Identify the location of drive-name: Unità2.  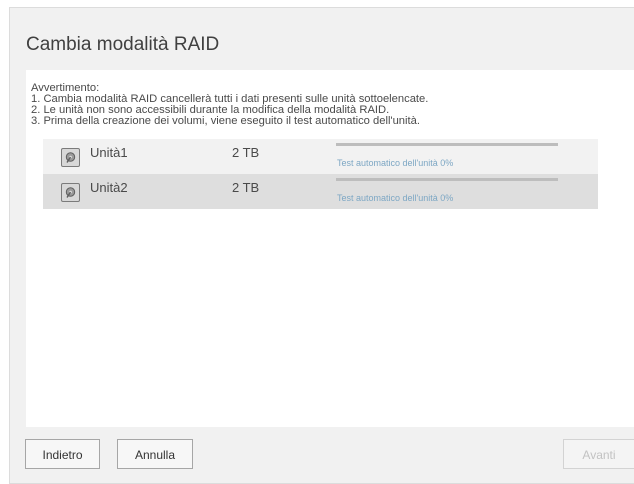
(109, 187).